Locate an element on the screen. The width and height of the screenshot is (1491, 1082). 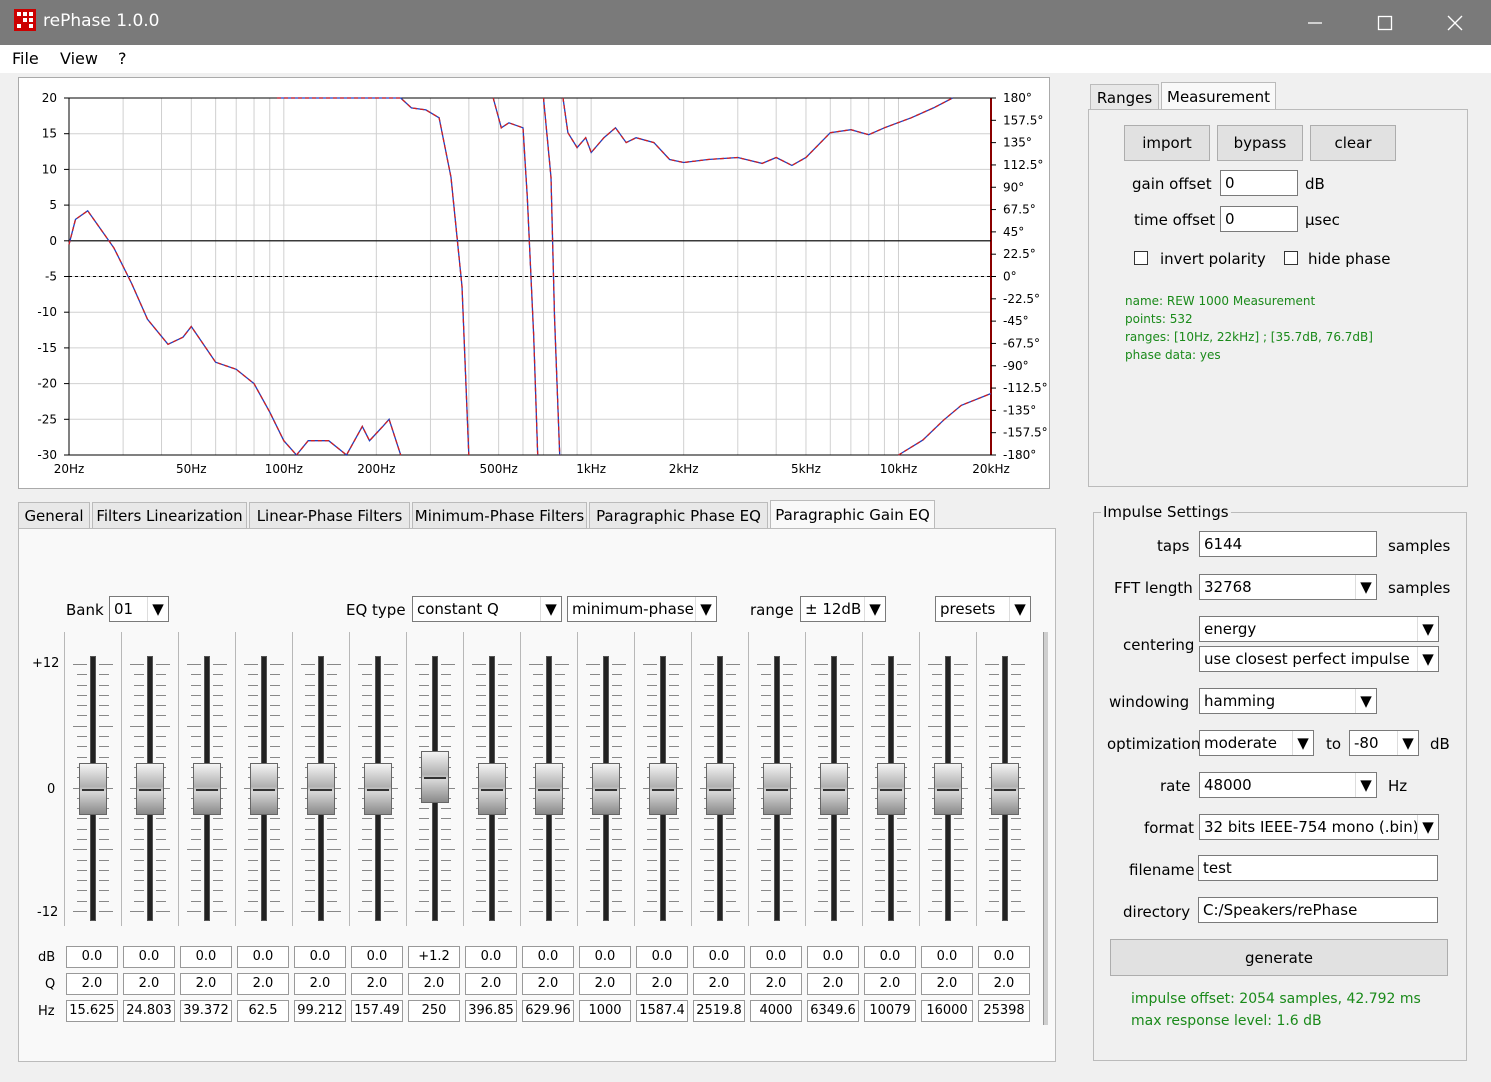
clear-button: clear is located at coordinates (1353, 143).